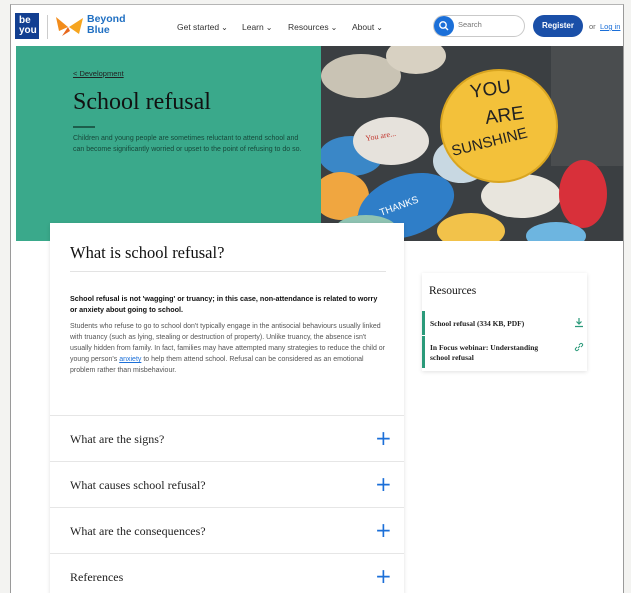 The image size is (631, 593). I want to click on nav-resources-label: Resources, so click(308, 27).